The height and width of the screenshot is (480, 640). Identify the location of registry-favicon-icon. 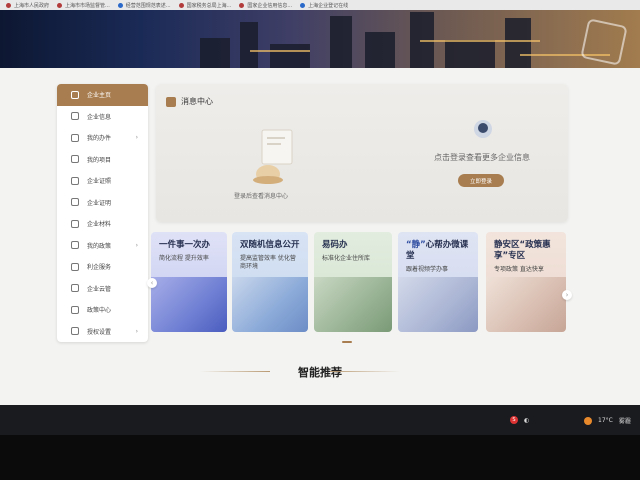
(303, 5).